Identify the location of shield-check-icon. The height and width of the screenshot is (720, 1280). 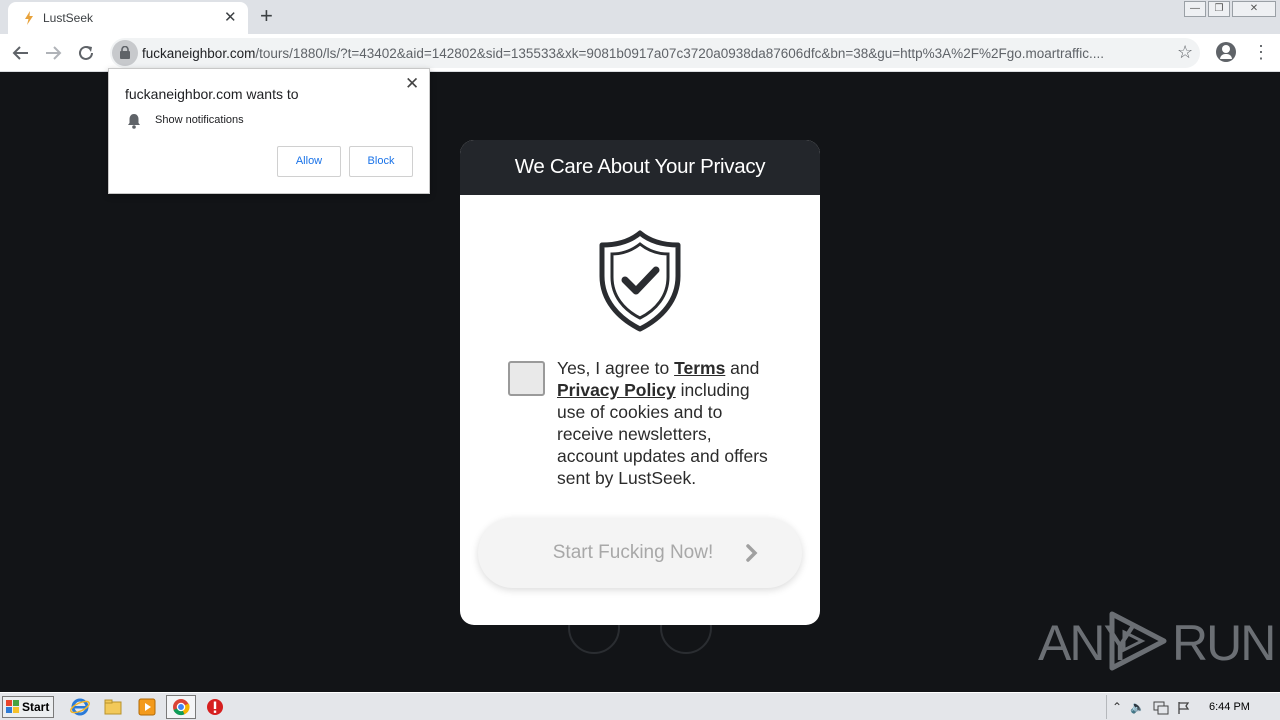
(640, 281).